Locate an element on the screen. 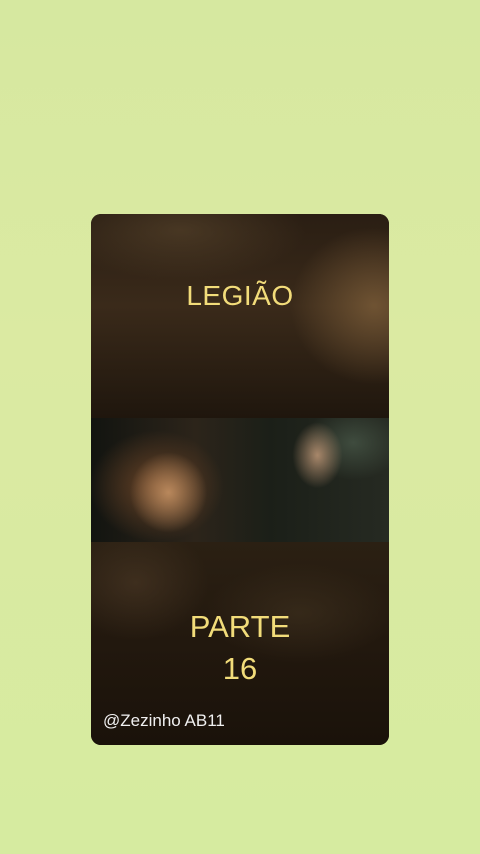 The image size is (480, 854). top-blurred-band is located at coordinates (240, 316).